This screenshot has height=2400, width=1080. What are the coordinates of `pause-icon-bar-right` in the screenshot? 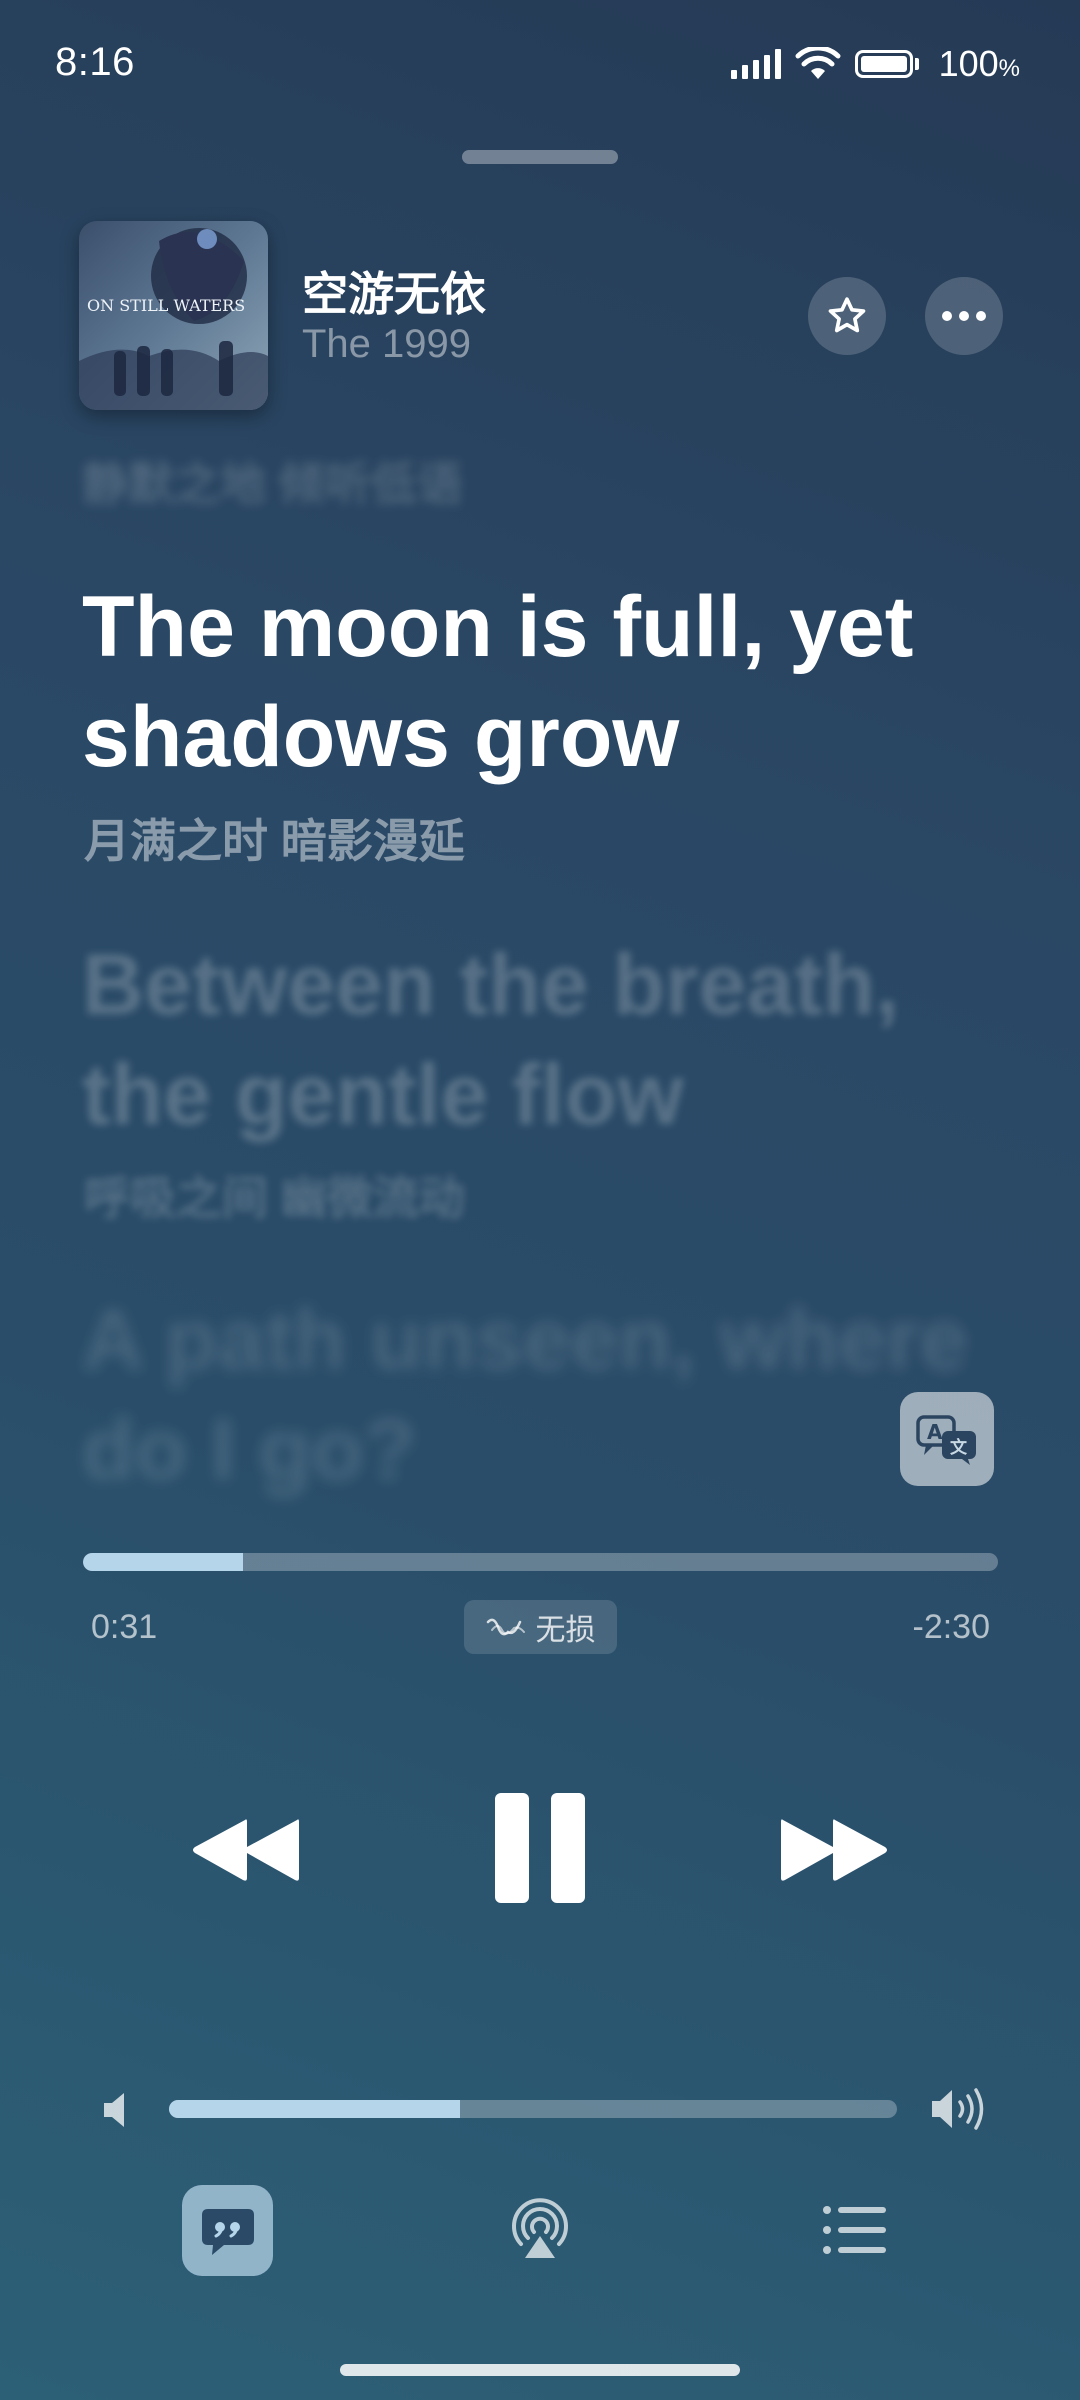 It's located at (568, 1847).